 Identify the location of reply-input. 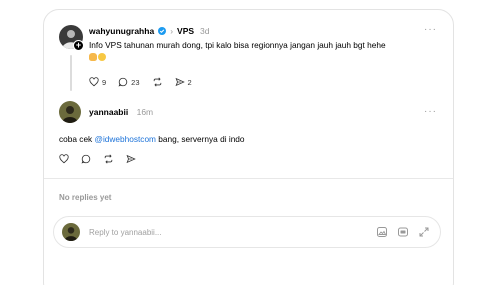
(214, 232).